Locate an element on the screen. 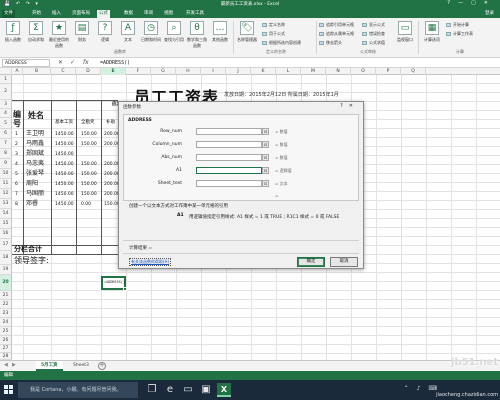  subheader: 基本工资 is located at coordinates (64, 122).